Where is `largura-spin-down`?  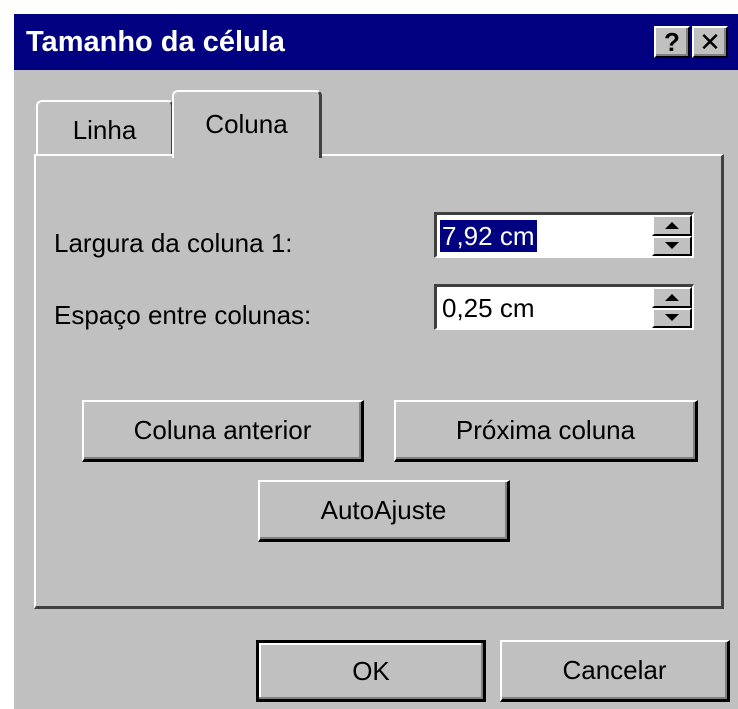 largura-spin-down is located at coordinates (672, 245).